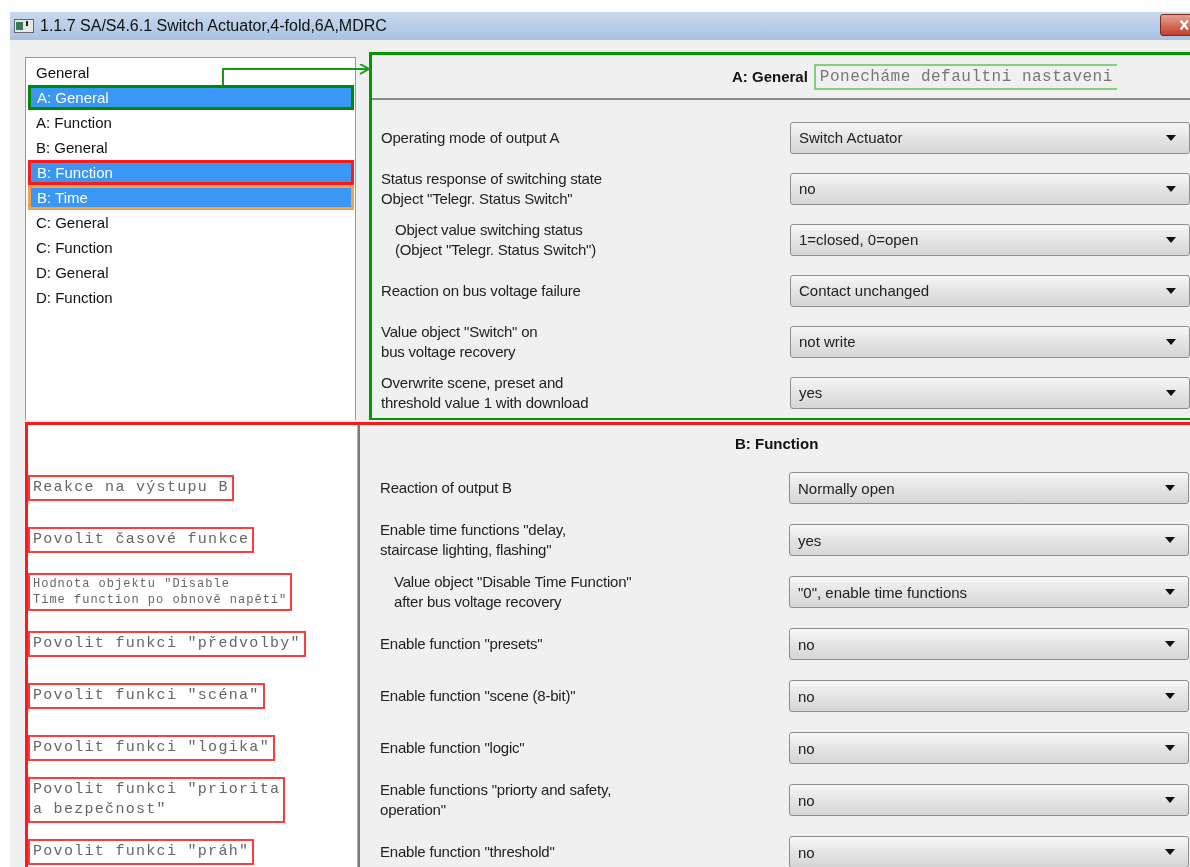 This screenshot has height=867, width=1190. What do you see at coordinates (481, 290) in the screenshot?
I see `parameter-label: Reaction on bus voltage failure` at bounding box center [481, 290].